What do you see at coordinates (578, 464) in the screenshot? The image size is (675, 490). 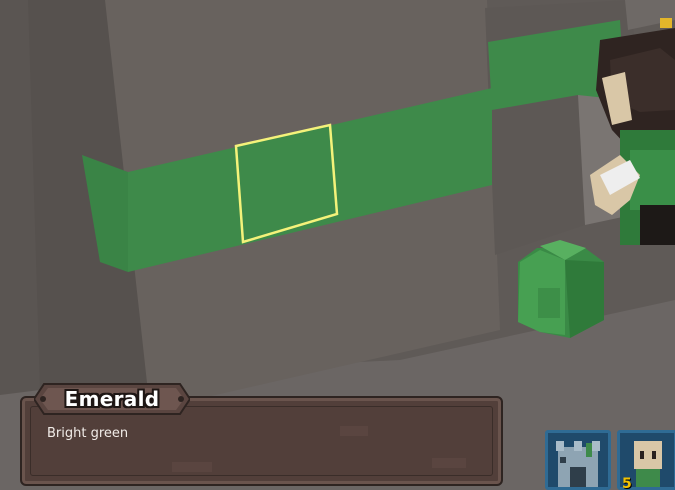 I see `castle-icon` at bounding box center [578, 464].